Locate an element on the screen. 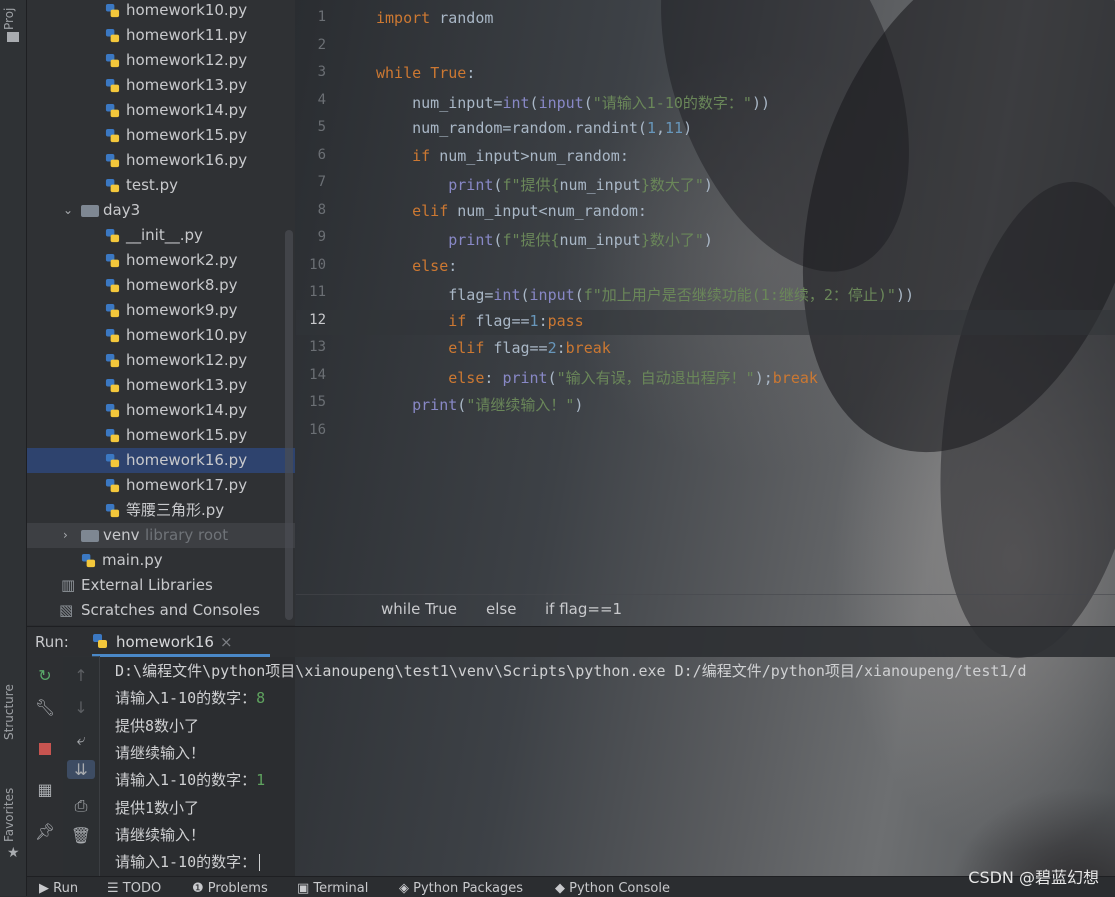 Image resolution: width=1115 pixels, height=897 pixels. console-line: 提供8数小了 is located at coordinates (157, 725).